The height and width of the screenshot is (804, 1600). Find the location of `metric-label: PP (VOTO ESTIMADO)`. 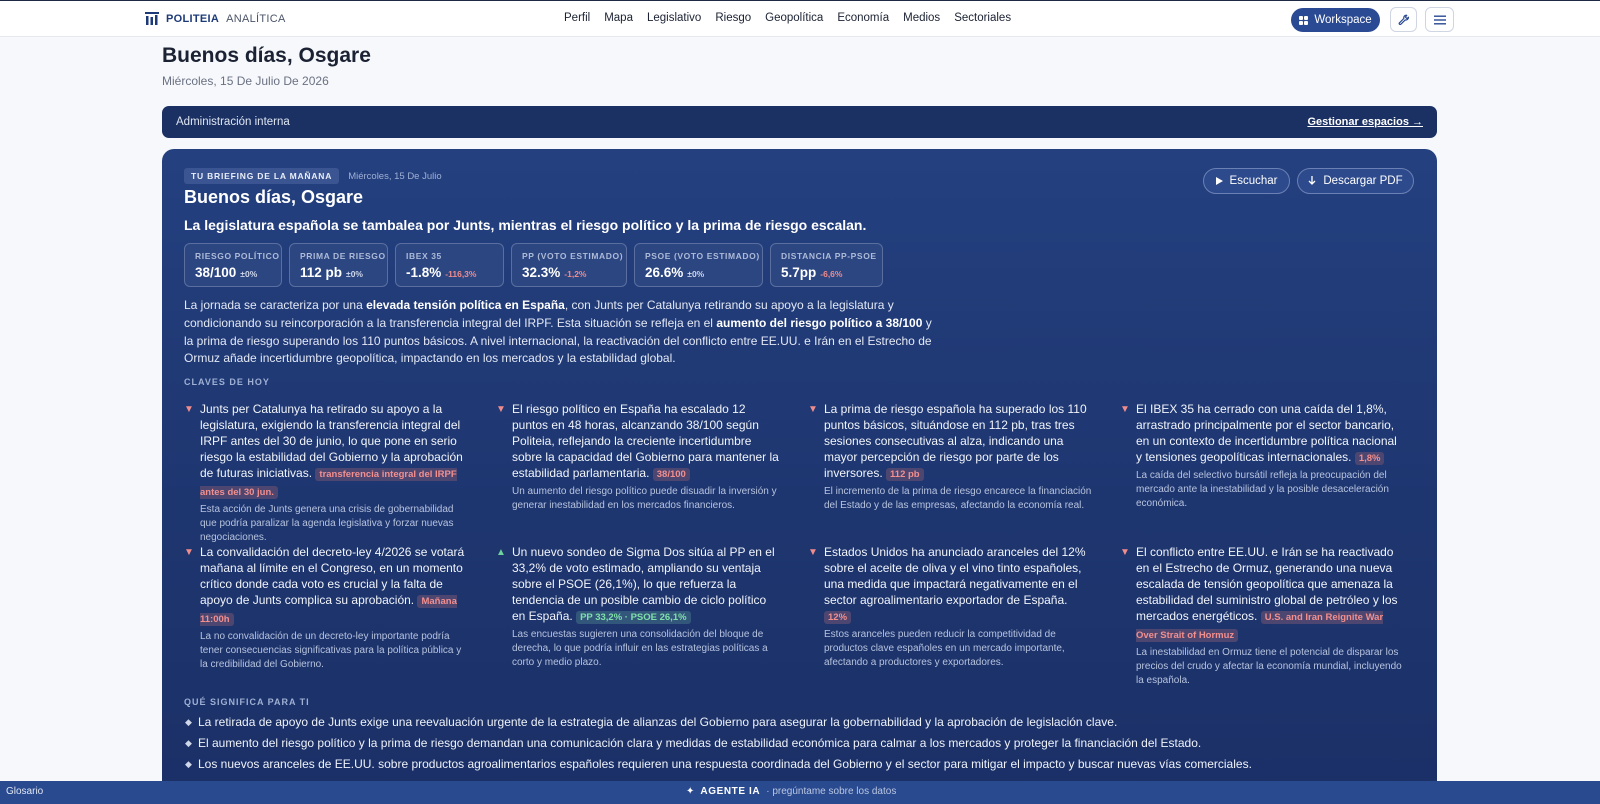

metric-label: PP (VOTO ESTIMADO) is located at coordinates (573, 256).